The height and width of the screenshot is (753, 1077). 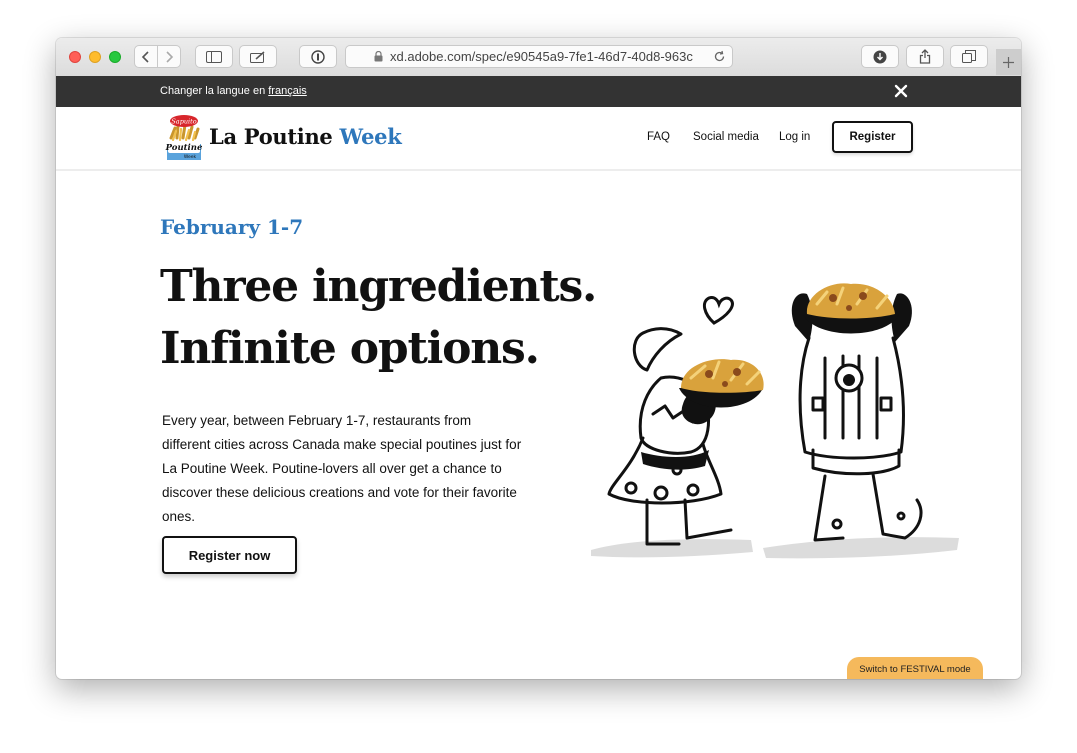 What do you see at coordinates (861, 548) in the screenshot?
I see `ground-shadow-right` at bounding box center [861, 548].